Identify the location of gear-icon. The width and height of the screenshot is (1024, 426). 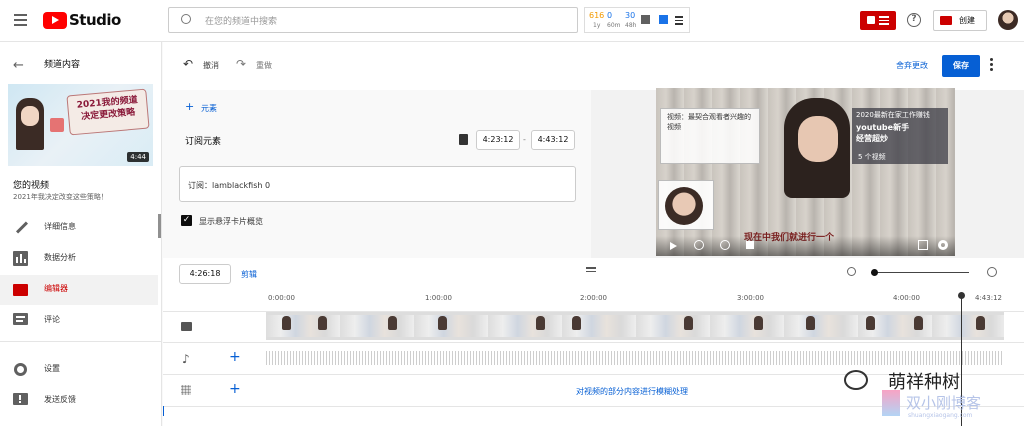
(20, 369).